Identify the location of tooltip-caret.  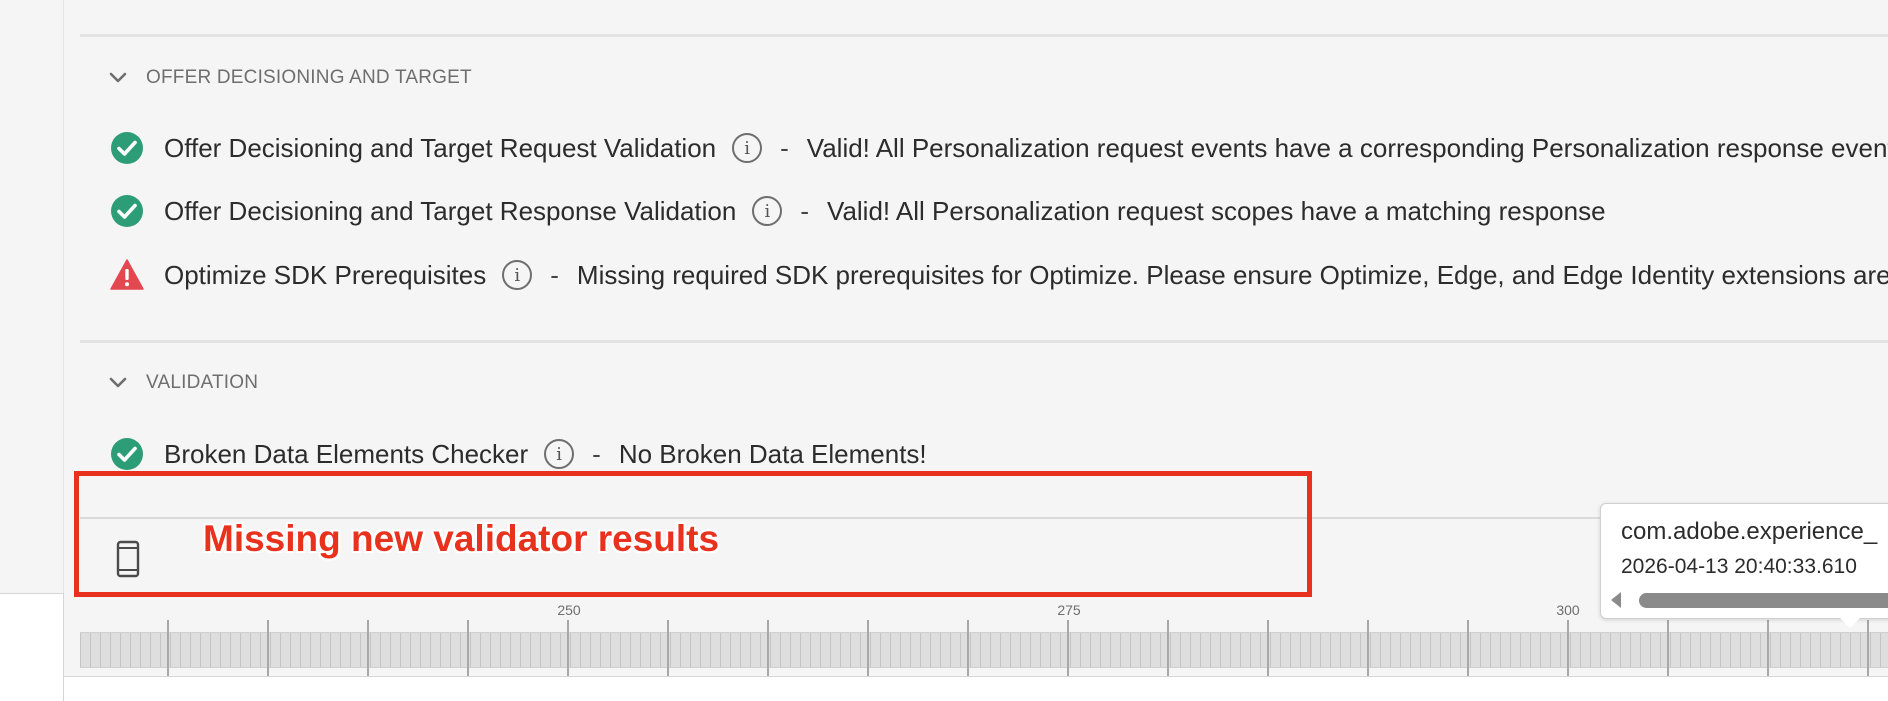
(1850, 622).